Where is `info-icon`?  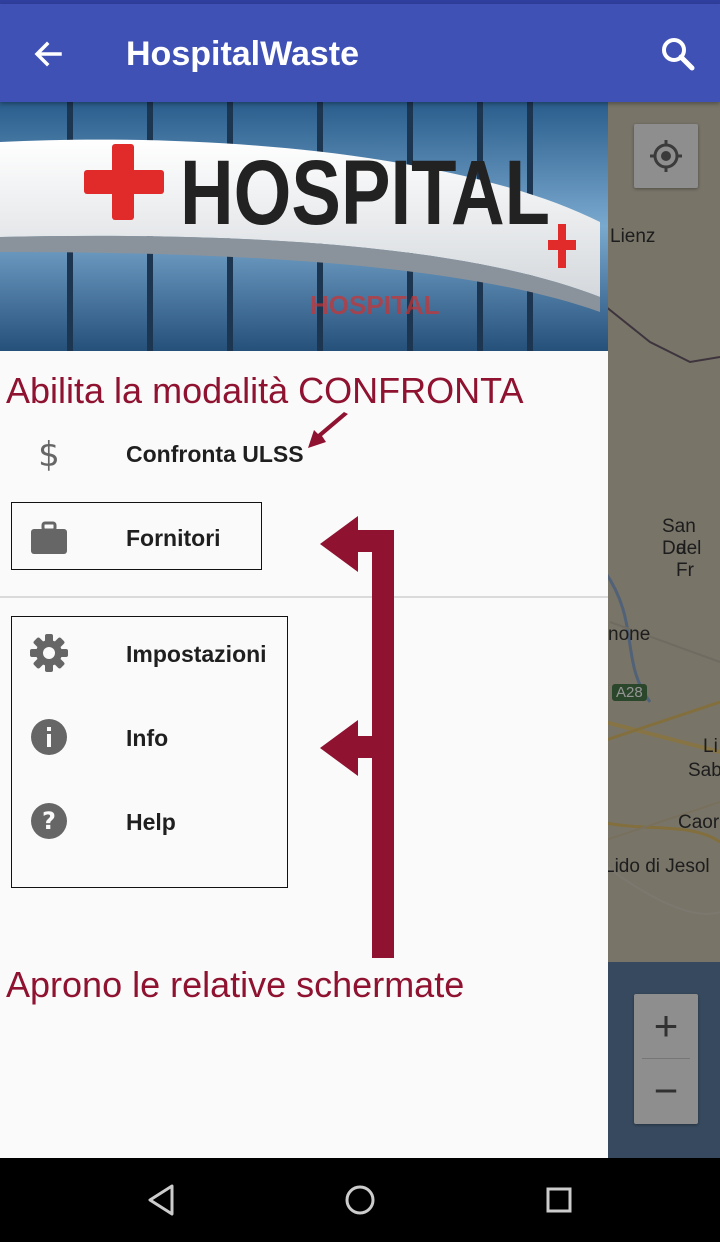 info-icon is located at coordinates (49, 737).